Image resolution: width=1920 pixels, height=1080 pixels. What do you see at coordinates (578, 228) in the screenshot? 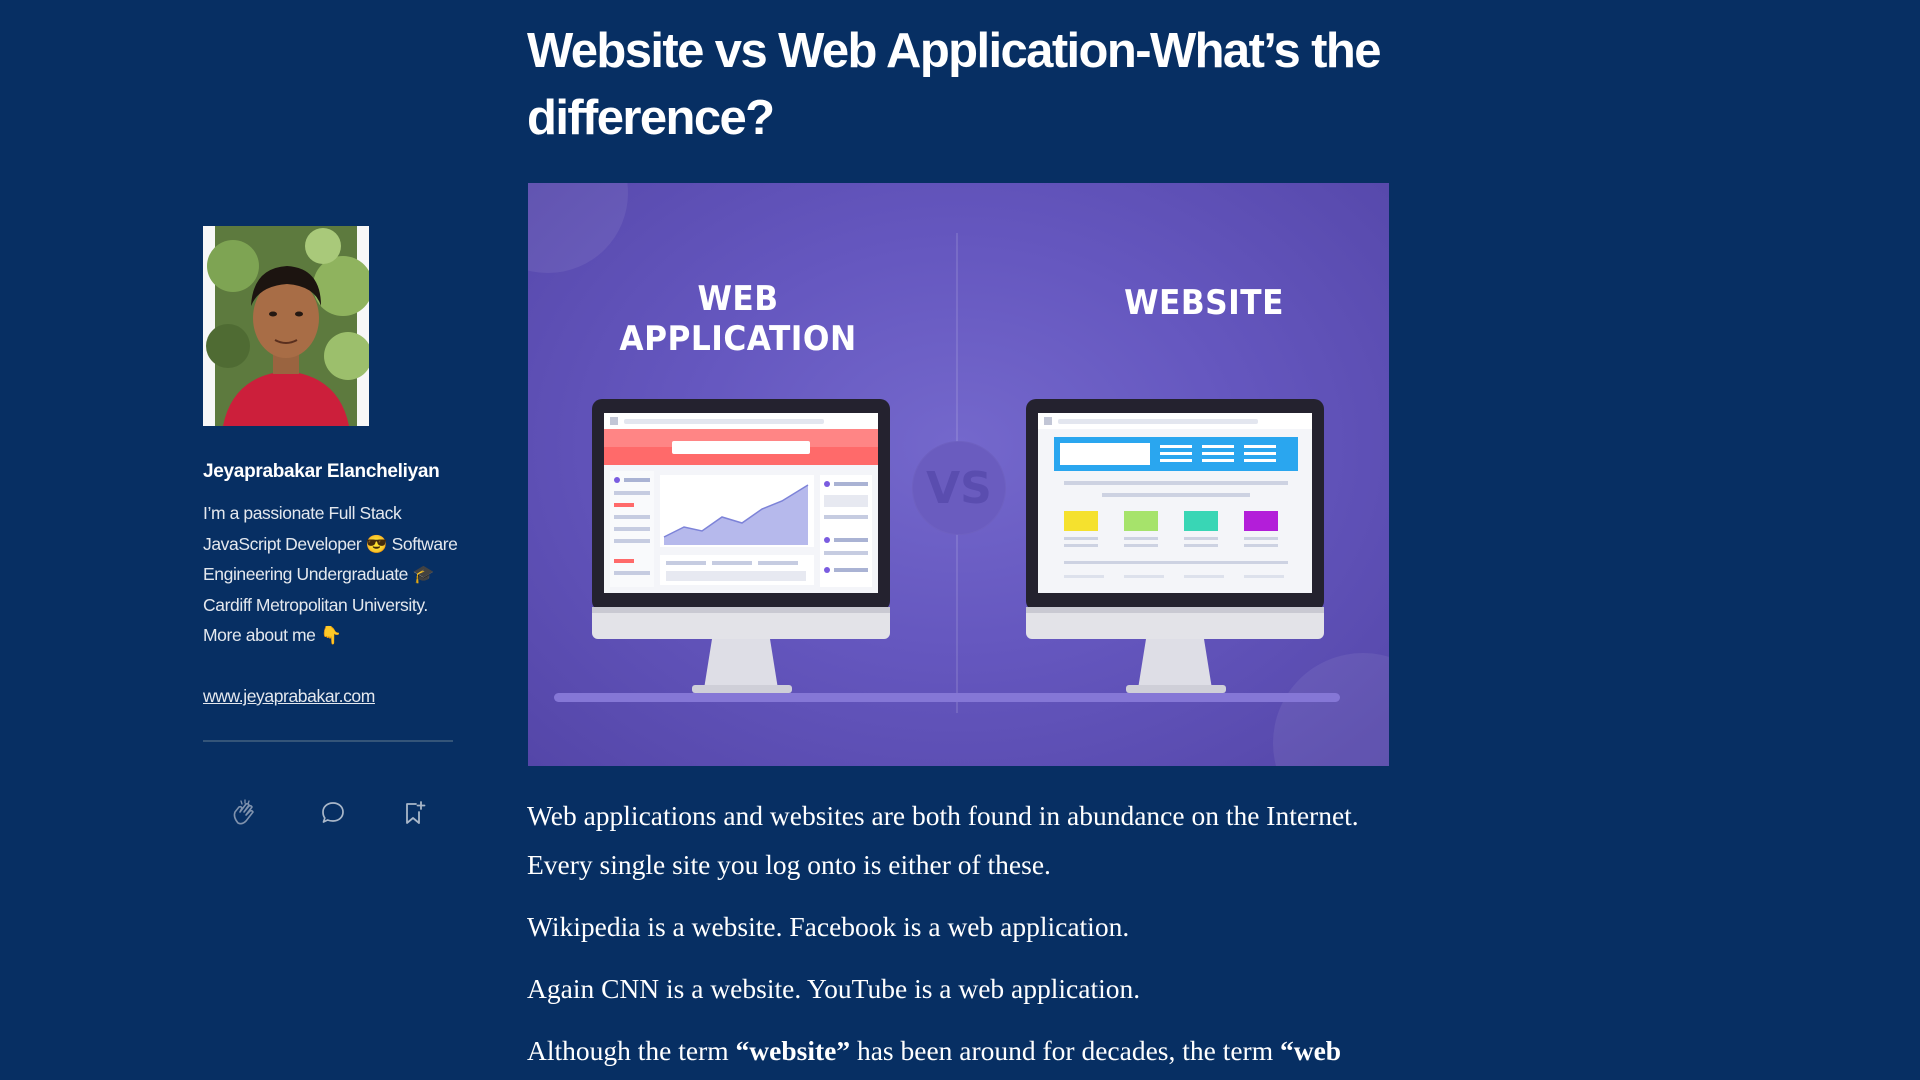
I see `decorative-circle` at bounding box center [578, 228].